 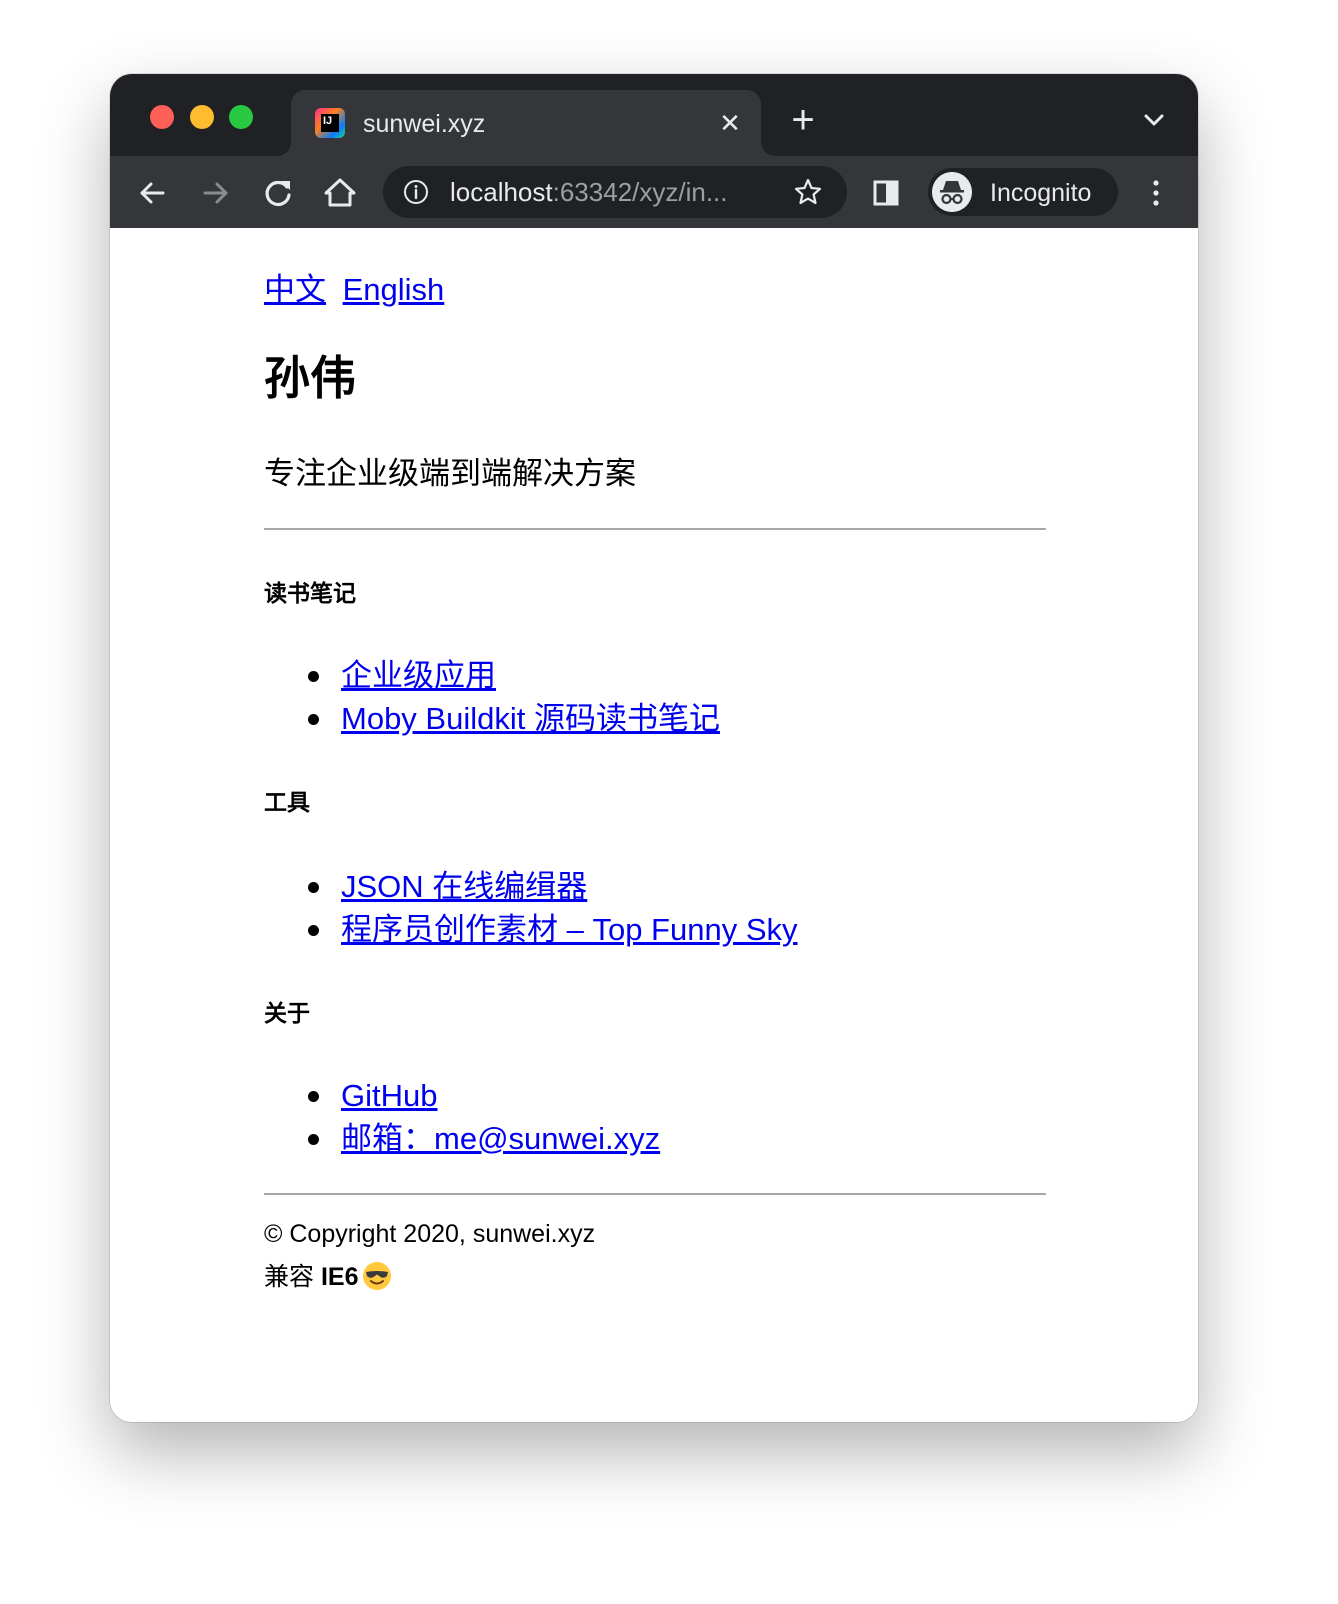 What do you see at coordinates (389, 1095) in the screenshot?
I see `link-github: GitHub` at bounding box center [389, 1095].